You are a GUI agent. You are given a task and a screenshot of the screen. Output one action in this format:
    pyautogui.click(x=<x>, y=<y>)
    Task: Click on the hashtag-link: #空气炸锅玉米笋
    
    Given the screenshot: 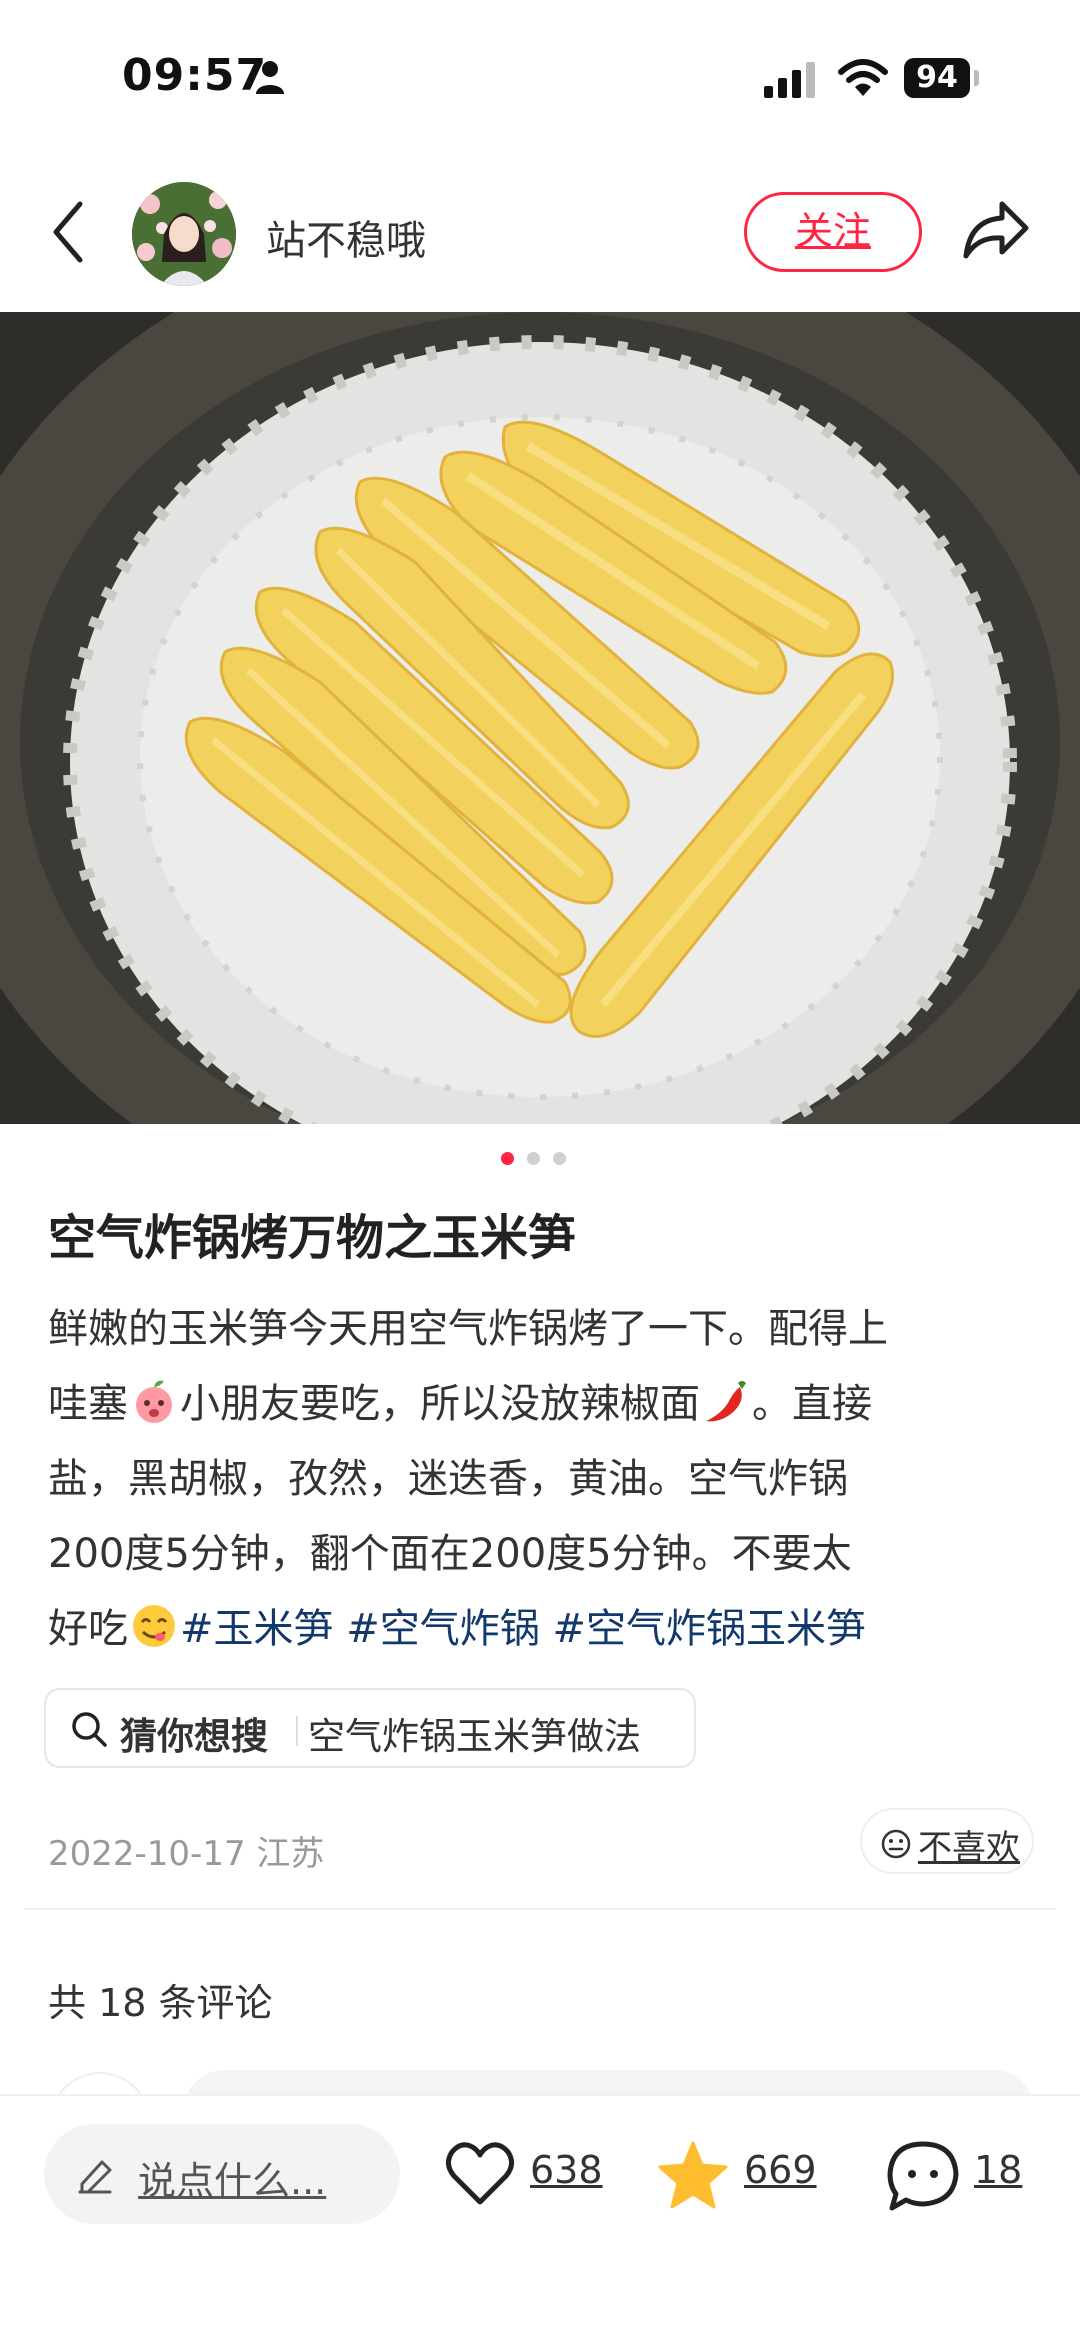 What is the action you would take?
    pyautogui.click(x=709, y=1629)
    